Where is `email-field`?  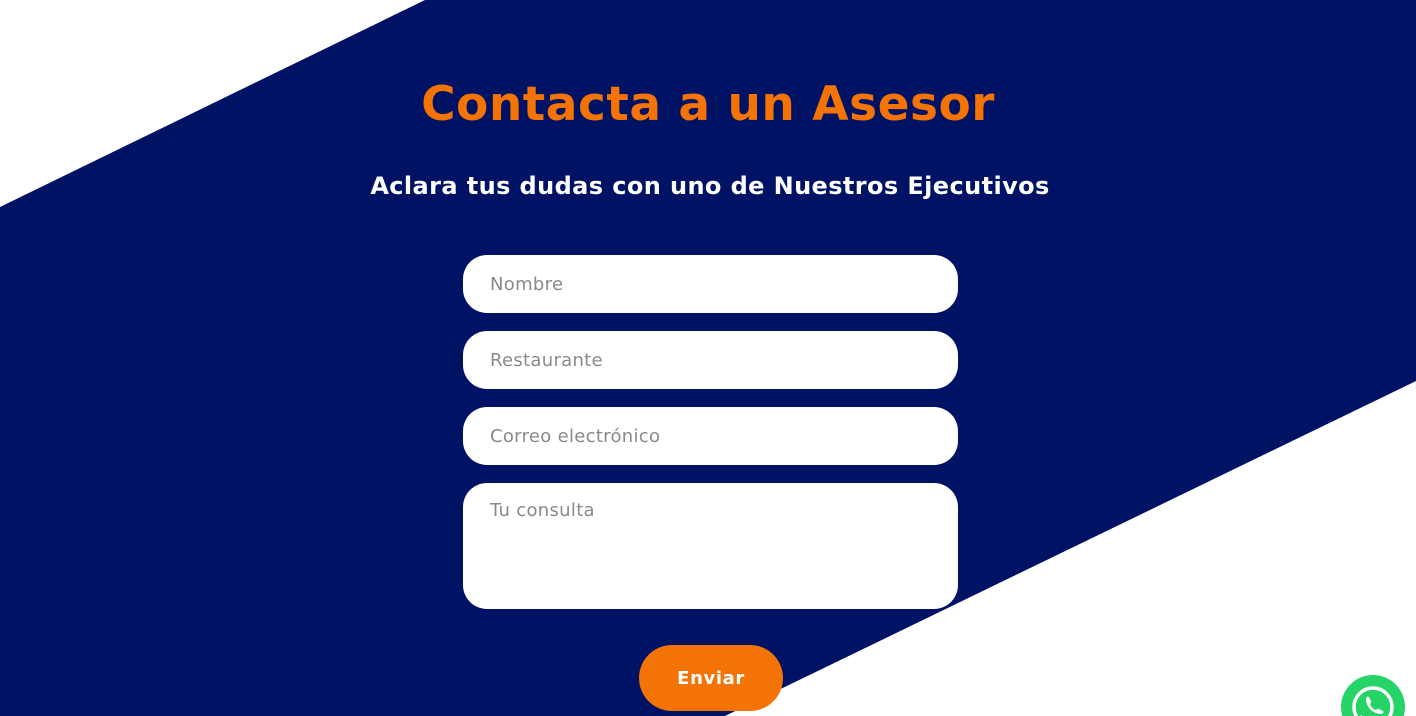
email-field is located at coordinates (710, 436).